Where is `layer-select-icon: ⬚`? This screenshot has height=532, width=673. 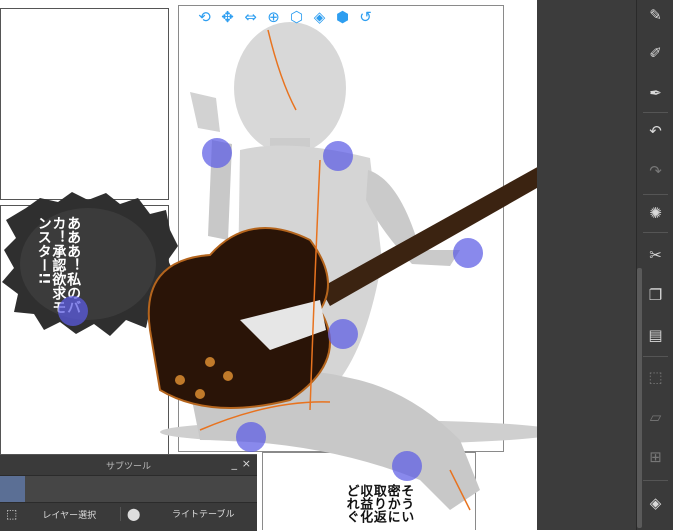
layer-select-icon: ⬚ is located at coordinates (12, 514).